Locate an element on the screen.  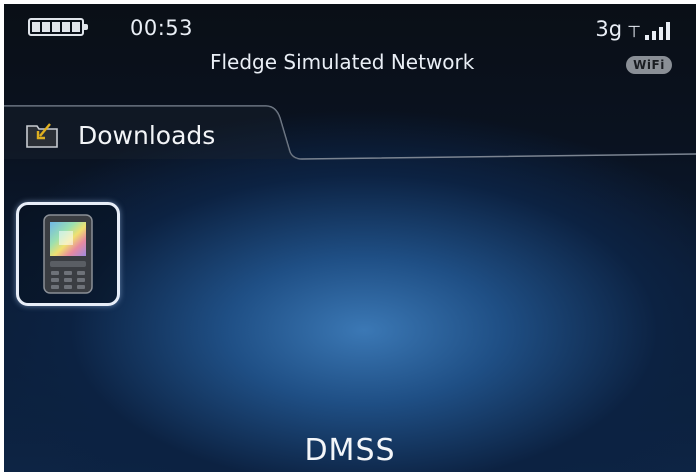
screen-frame-right is located at coordinates (698, 236).